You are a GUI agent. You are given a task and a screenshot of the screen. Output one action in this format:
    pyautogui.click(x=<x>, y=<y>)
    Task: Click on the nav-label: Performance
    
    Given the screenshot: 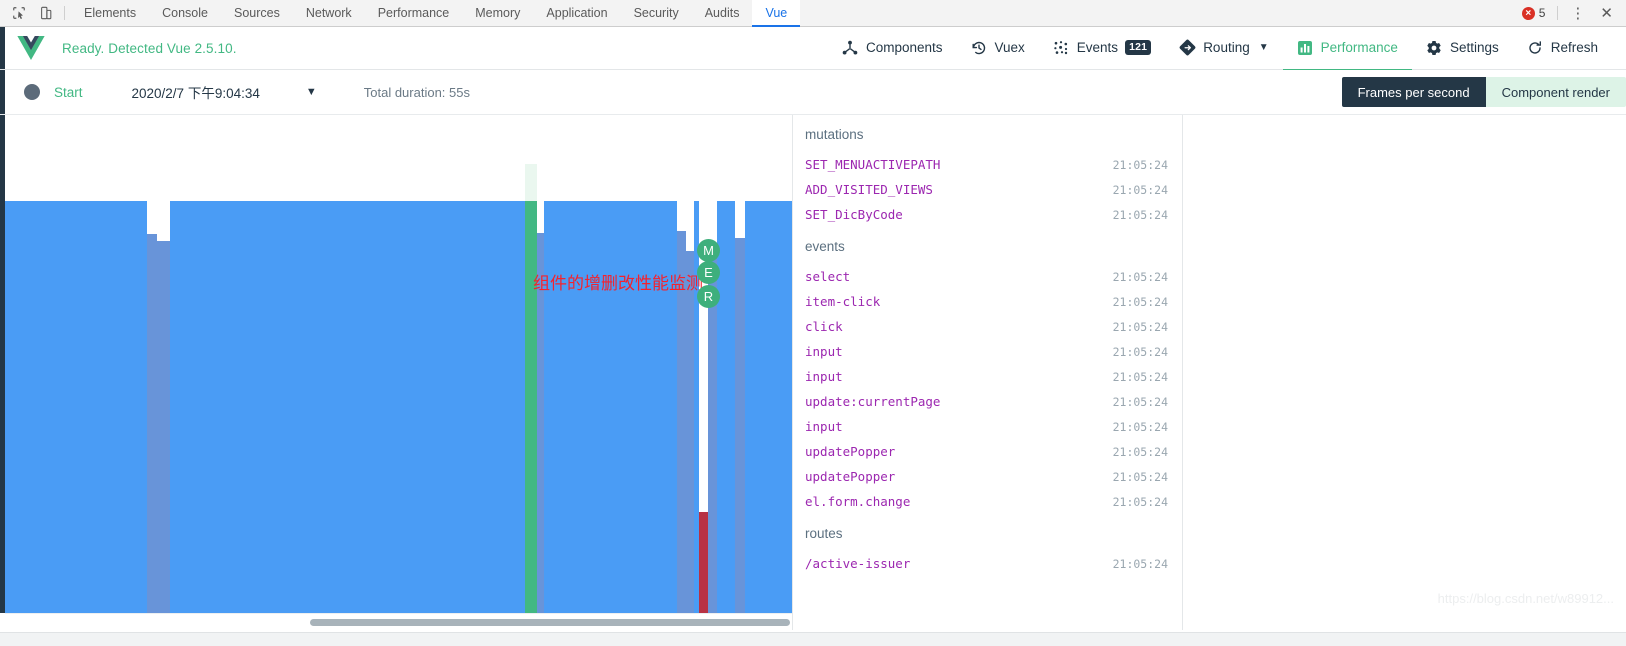 What is the action you would take?
    pyautogui.click(x=1359, y=47)
    